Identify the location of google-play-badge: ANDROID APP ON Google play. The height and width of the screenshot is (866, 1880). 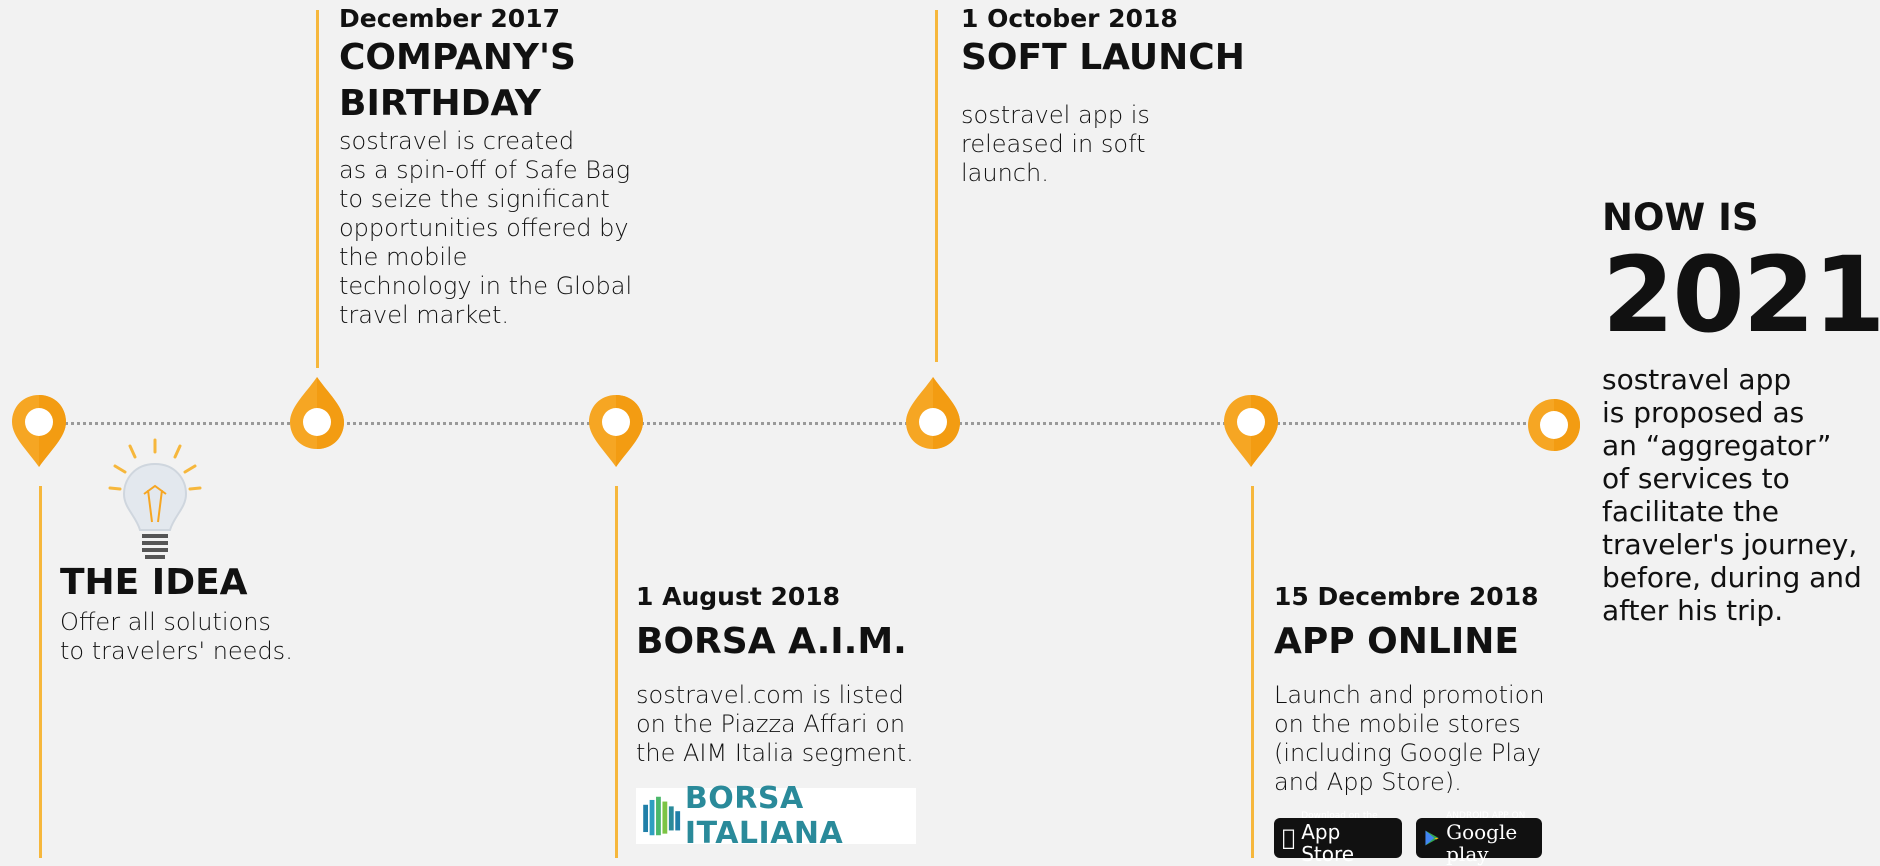
(1479, 838).